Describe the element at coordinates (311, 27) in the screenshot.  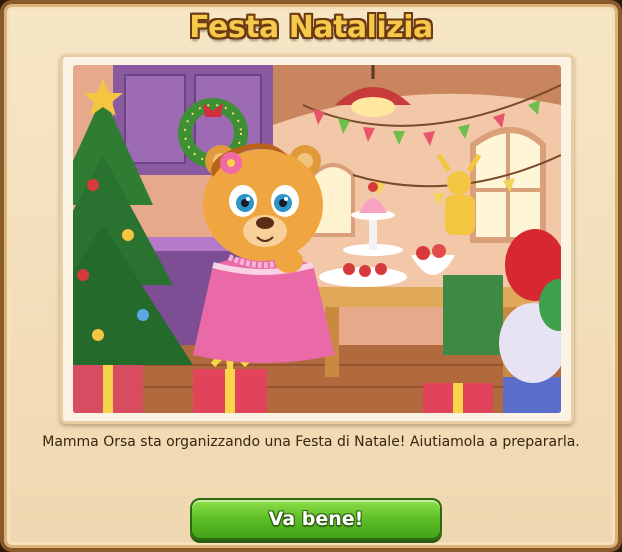
I see `dialog-title: Festa Natalizia` at that location.